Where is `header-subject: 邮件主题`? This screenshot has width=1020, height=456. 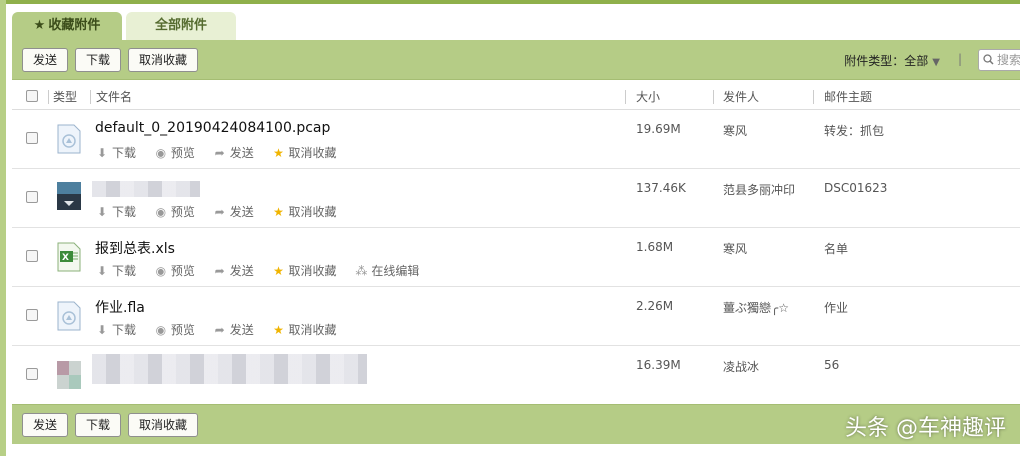
header-subject: 邮件主题 is located at coordinates (848, 96).